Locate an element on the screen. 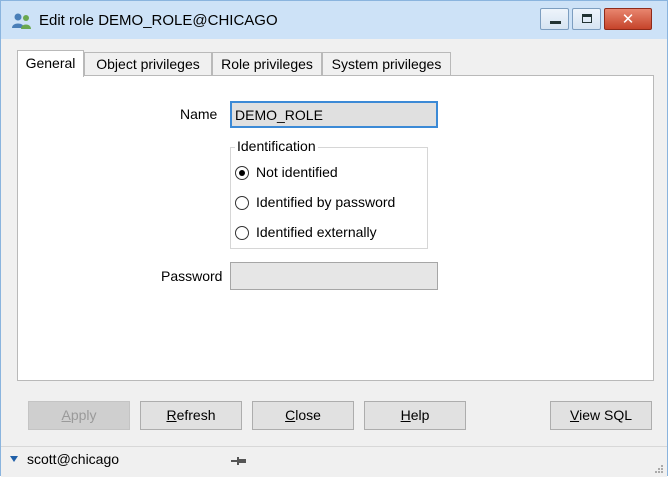 The image size is (670, 478). radio-label: Identified externally is located at coordinates (316, 232).